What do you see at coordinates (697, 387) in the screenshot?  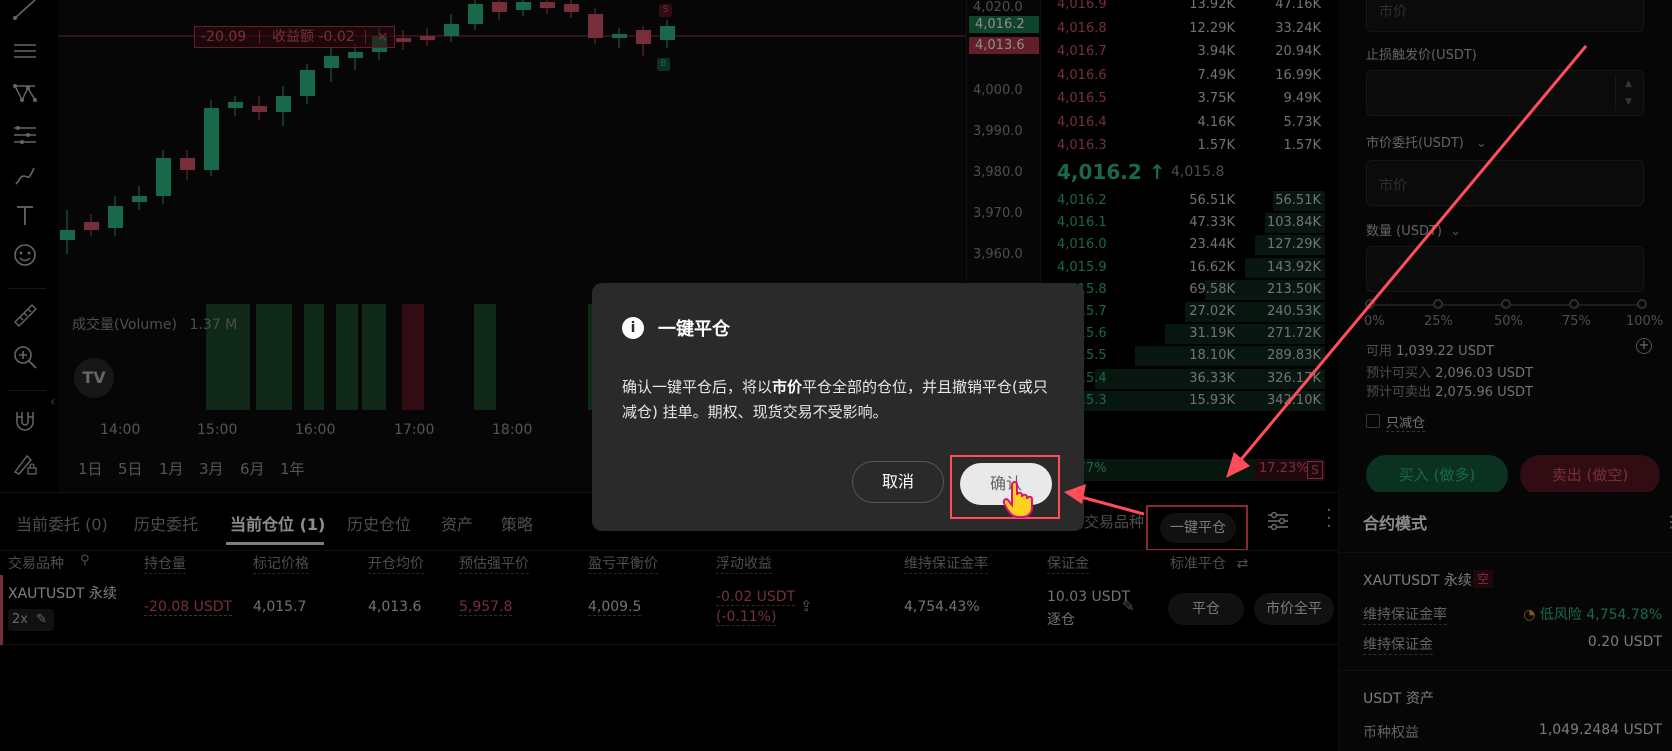 I see `dialog-message-start: 确认一键平仓后，将以` at bounding box center [697, 387].